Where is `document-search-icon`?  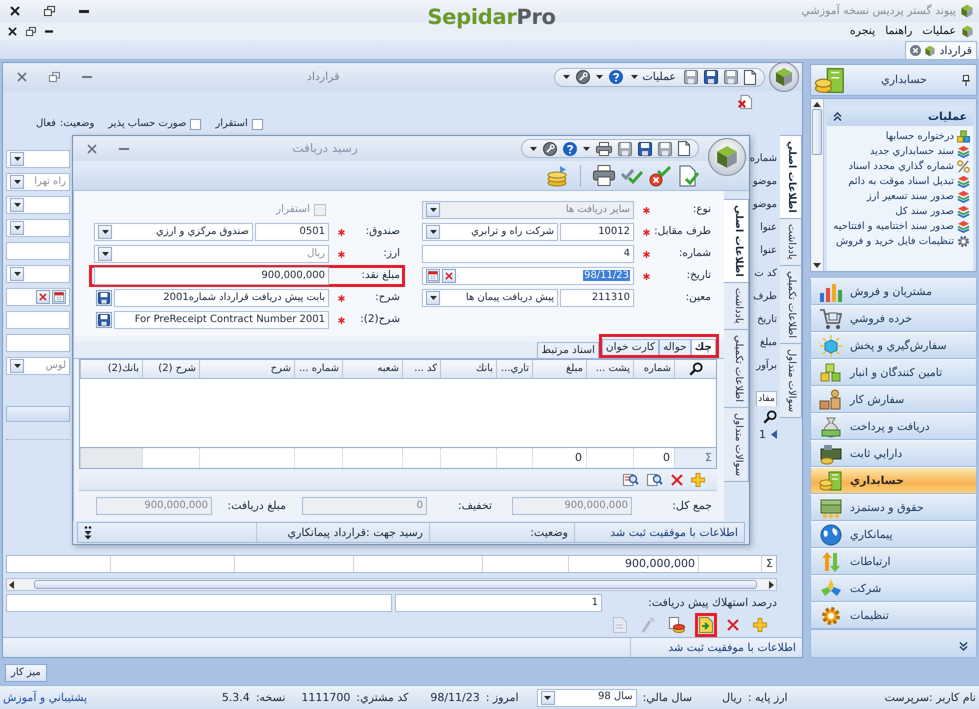
document-search-icon is located at coordinates (631, 479).